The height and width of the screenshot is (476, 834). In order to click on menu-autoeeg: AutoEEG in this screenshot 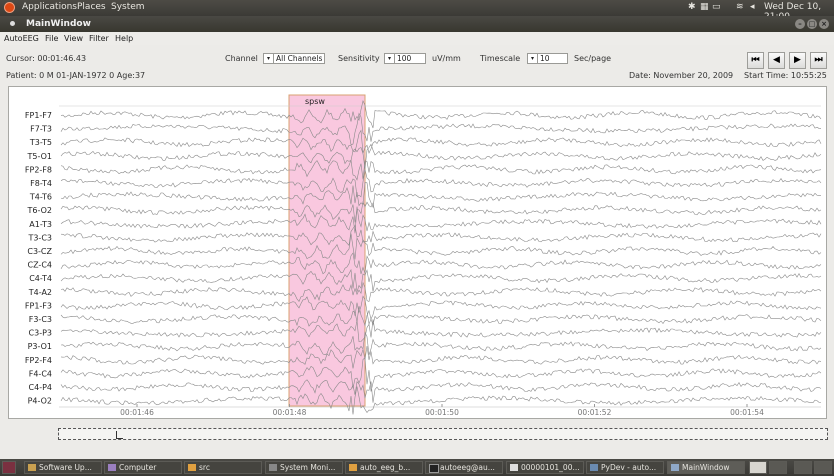, I will do `click(21, 38)`.